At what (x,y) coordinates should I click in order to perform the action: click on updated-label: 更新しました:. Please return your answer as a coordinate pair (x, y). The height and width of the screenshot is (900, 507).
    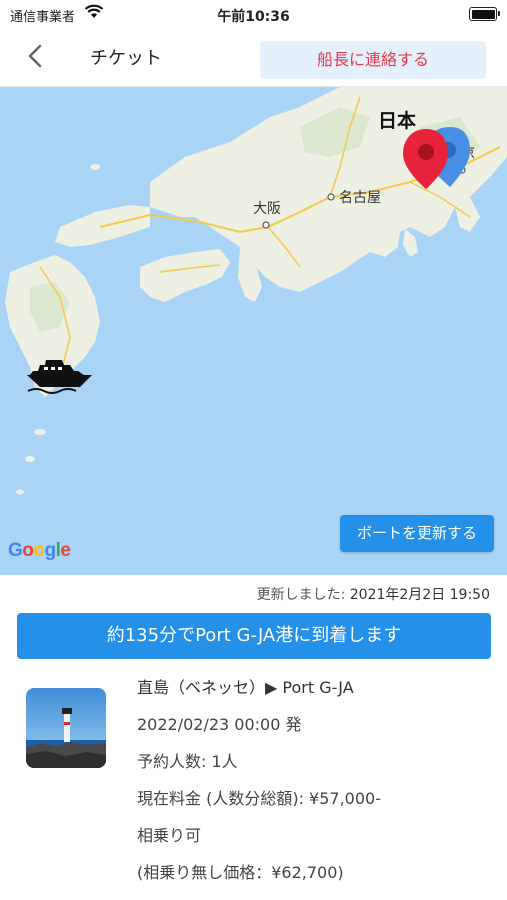
    Looking at the image, I should click on (301, 595).